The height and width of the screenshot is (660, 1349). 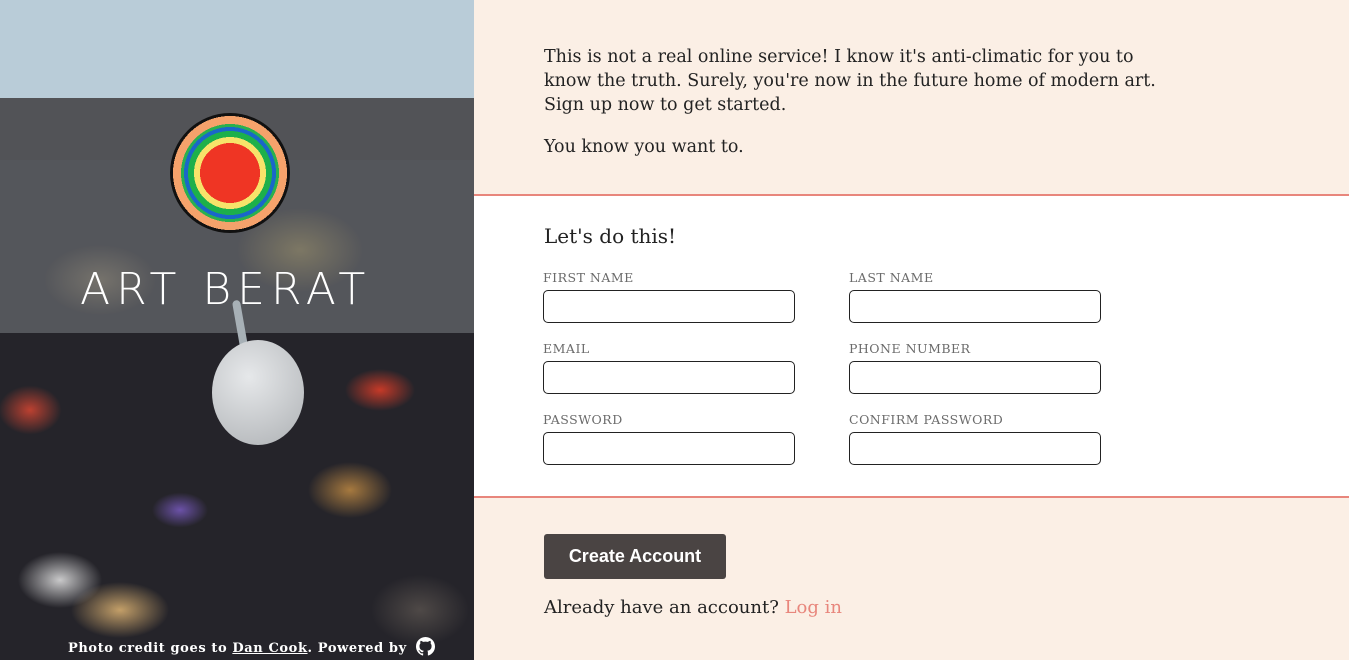 I want to click on first-name-input, so click(x=669, y=306).